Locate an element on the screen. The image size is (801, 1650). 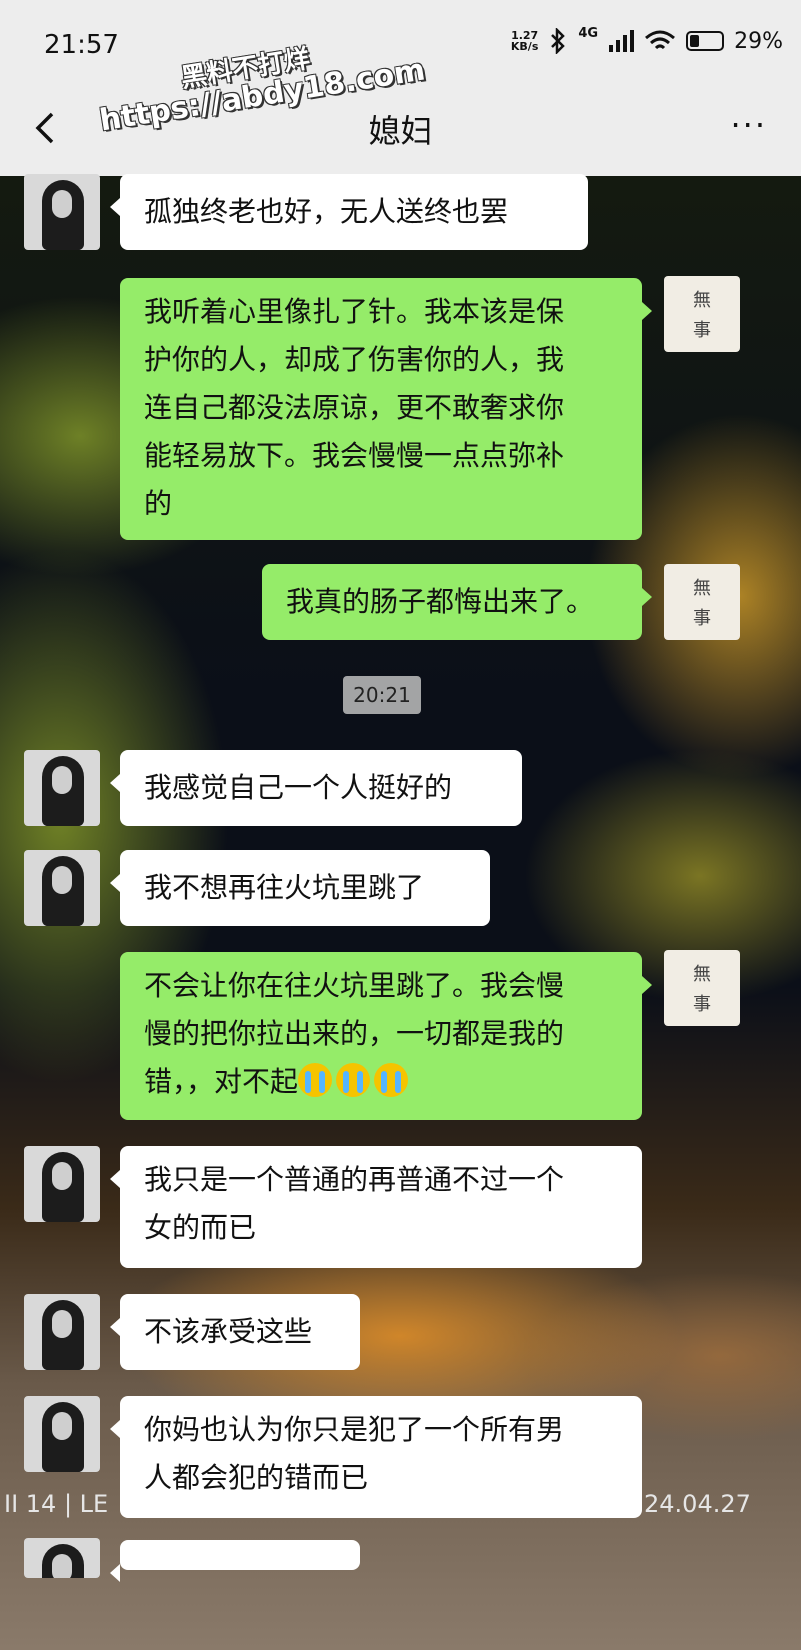
more-options-icon: ··· is located at coordinates (748, 125).